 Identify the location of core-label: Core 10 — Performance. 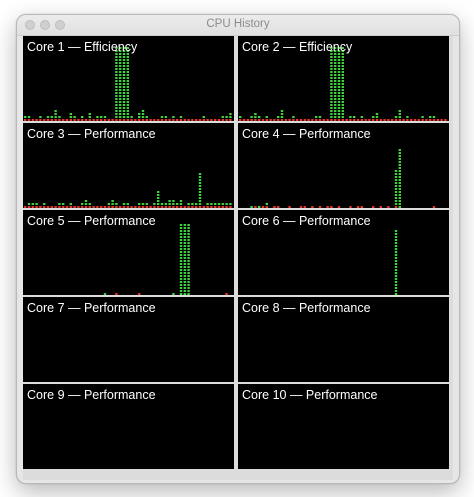
(310, 395).